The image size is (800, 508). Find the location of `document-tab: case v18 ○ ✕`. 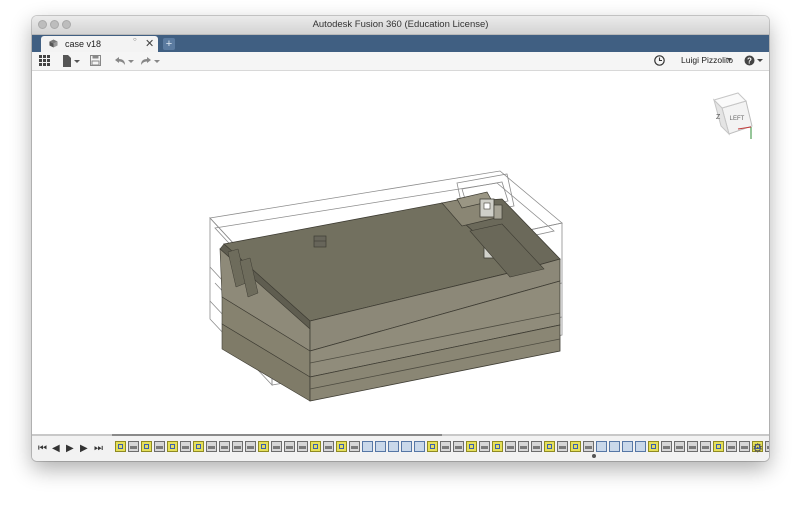

document-tab: case v18 ○ ✕ is located at coordinates (99, 44).